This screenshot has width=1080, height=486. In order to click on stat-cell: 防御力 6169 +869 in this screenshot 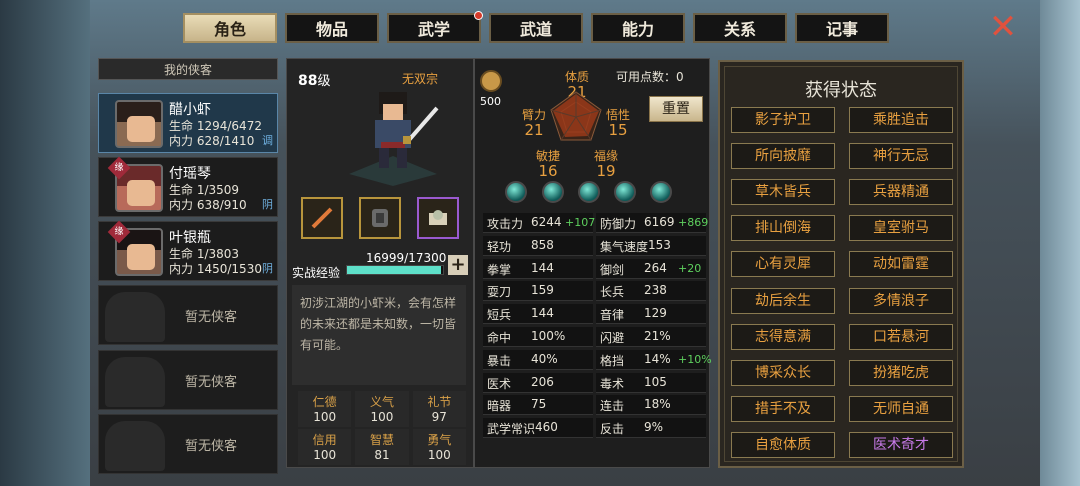, I will do `click(652, 223)`.